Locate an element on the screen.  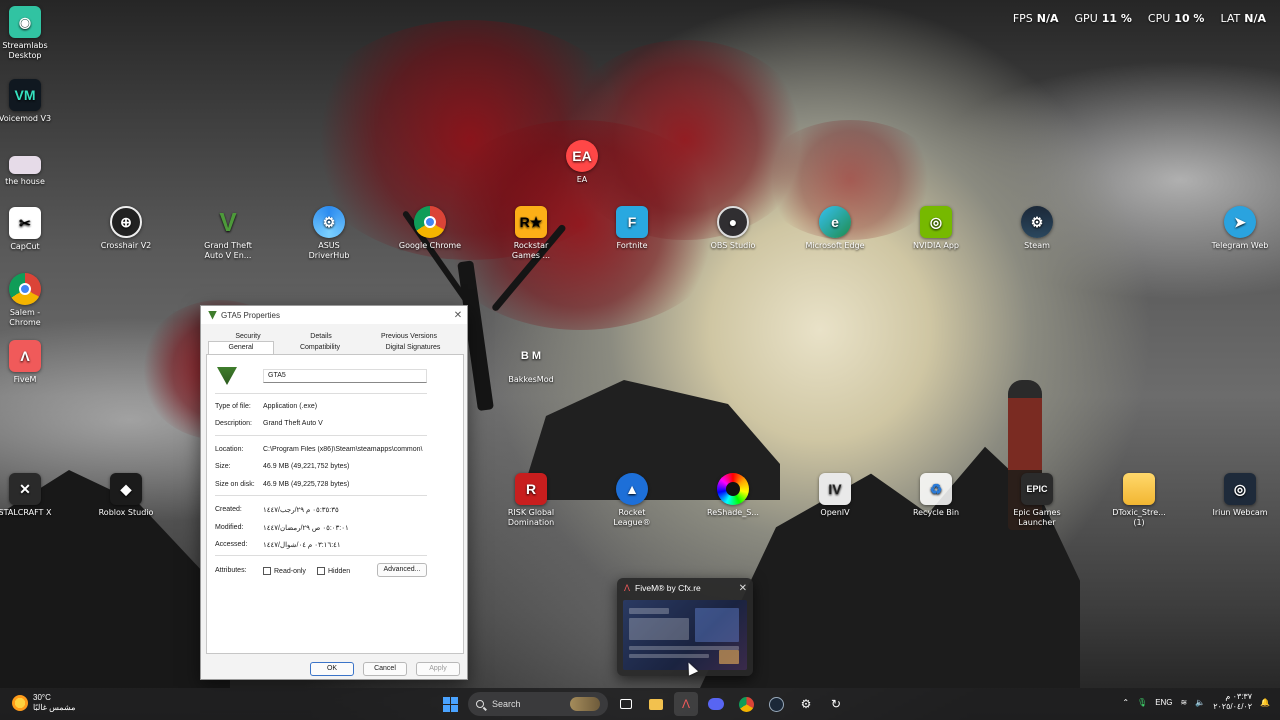
desktop-icon-epic: EPIC Epic Games Launcher is located at coordinates (1037, 500).